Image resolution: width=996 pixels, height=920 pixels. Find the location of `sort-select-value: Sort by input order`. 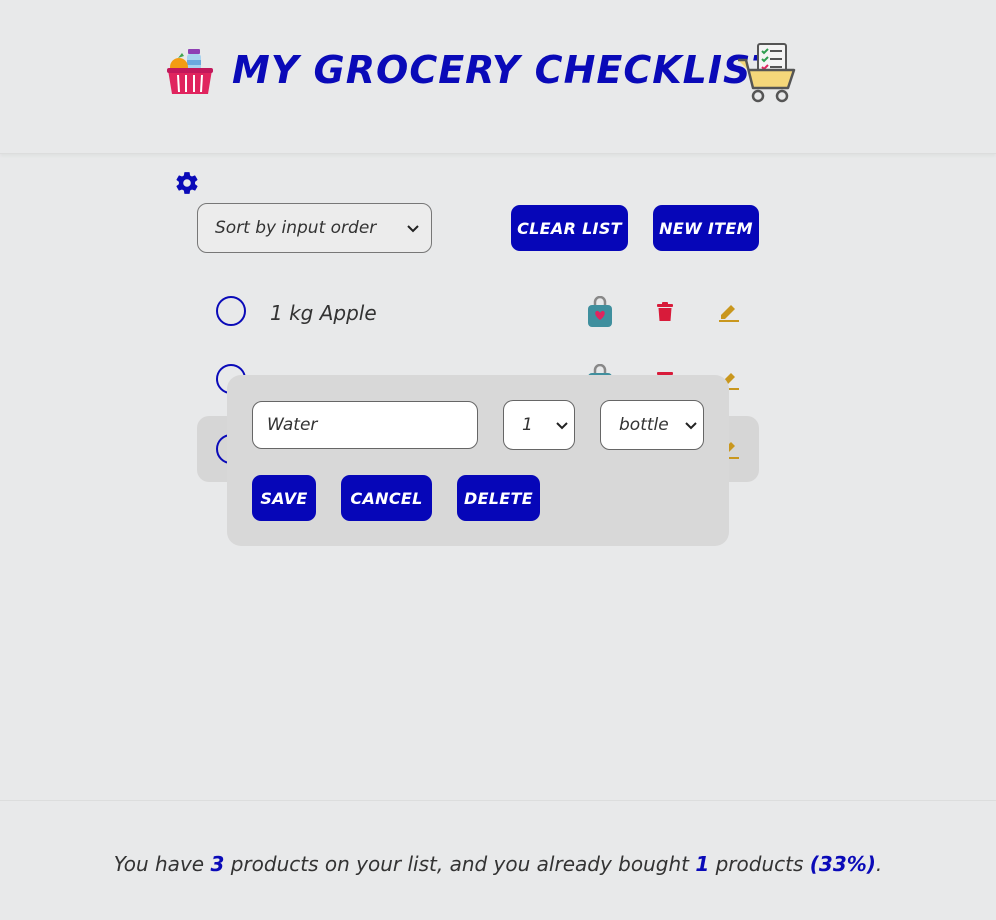

sort-select-value: Sort by input order is located at coordinates (296, 228).